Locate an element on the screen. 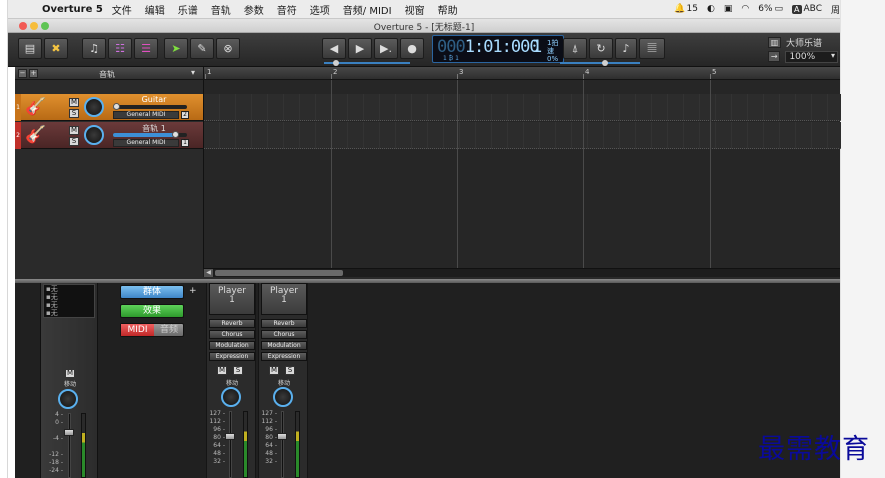  menu-help: 帮助 is located at coordinates (448, 9).